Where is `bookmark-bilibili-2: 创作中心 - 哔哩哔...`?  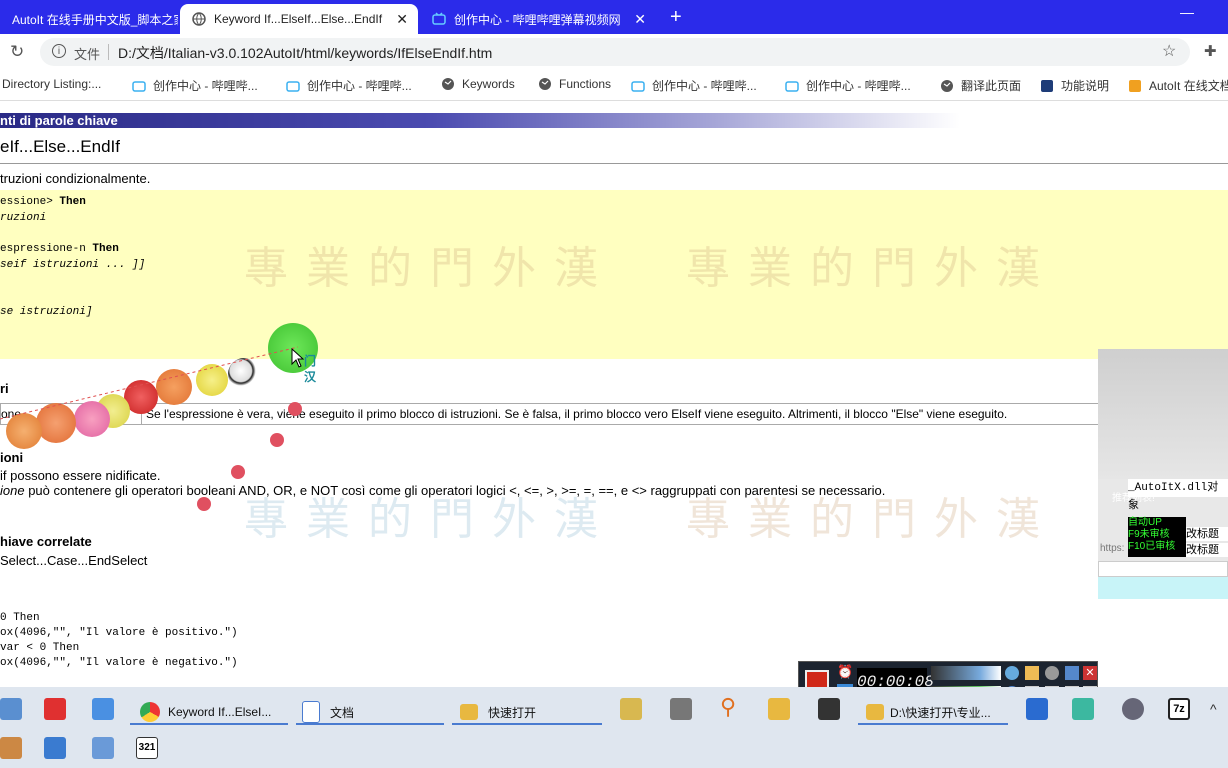 bookmark-bilibili-2: 创作中心 - 哔哩哔... is located at coordinates (349, 85).